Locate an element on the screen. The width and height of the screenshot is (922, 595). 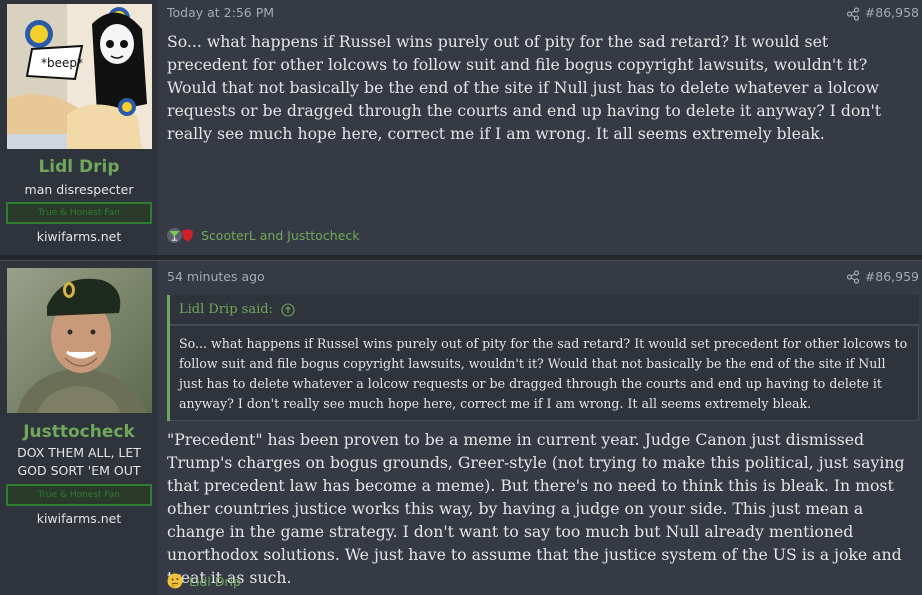
avatar: *beep* is located at coordinates (79, 76).